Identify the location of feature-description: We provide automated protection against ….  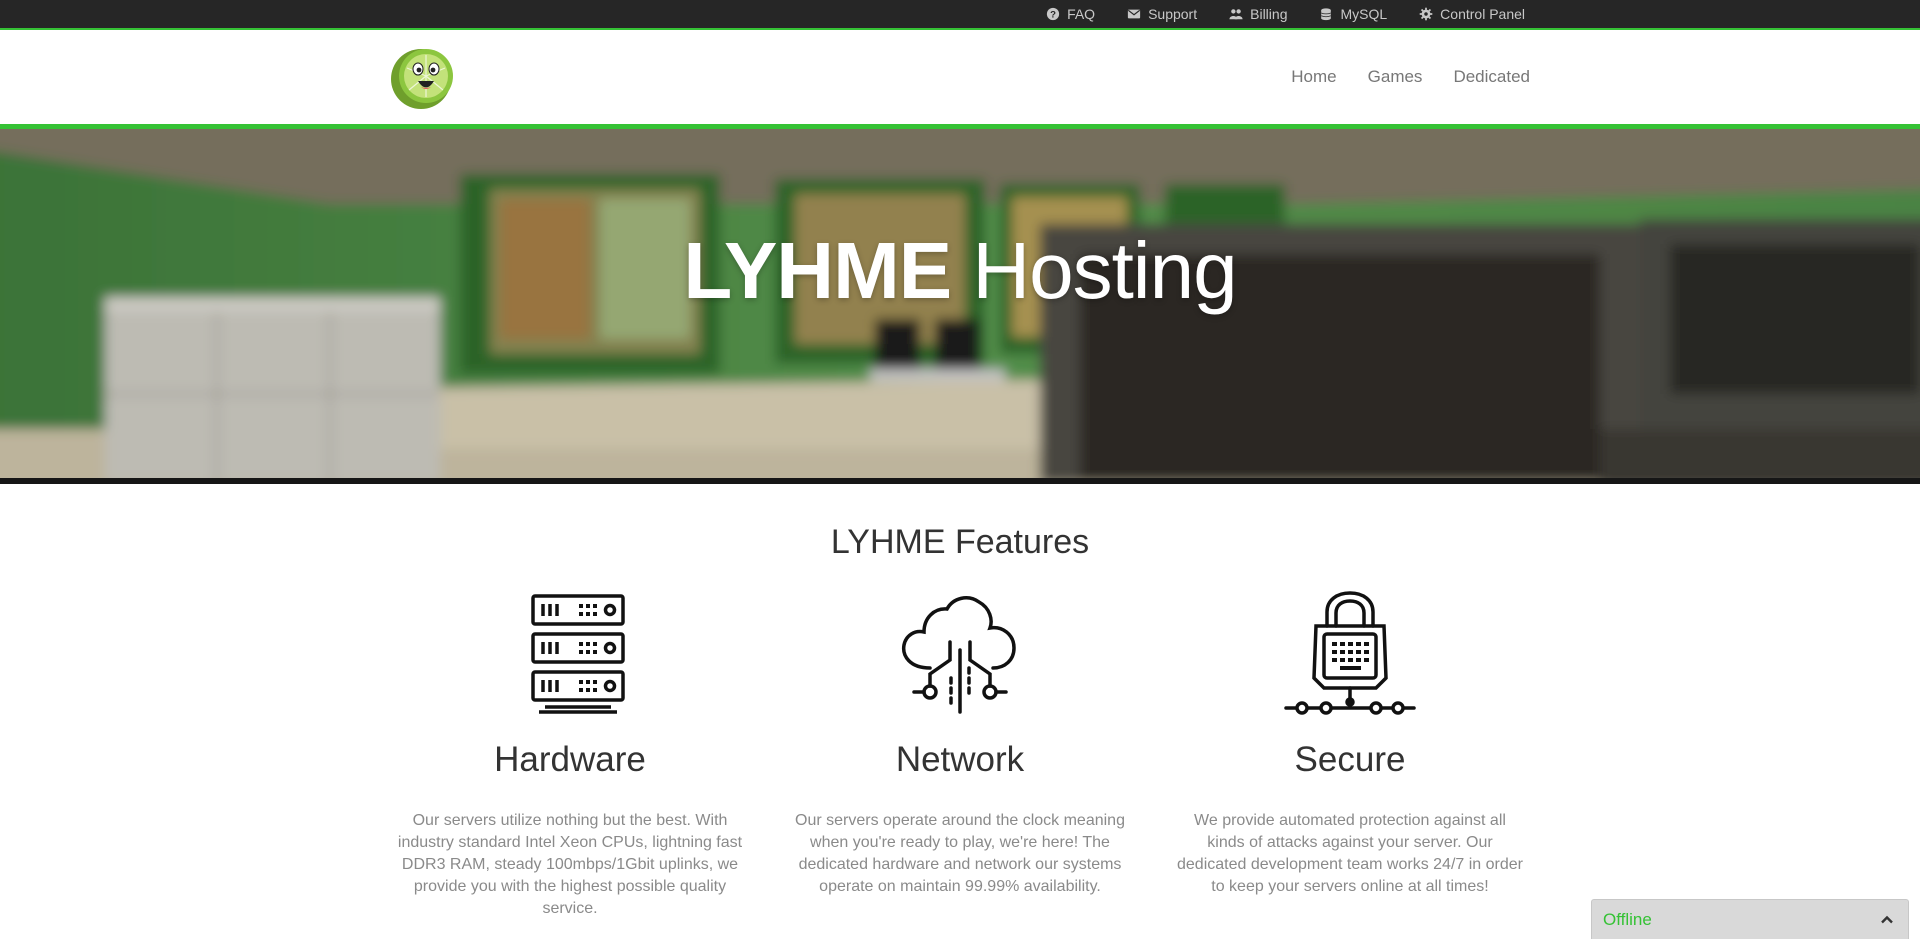
(1350, 853).